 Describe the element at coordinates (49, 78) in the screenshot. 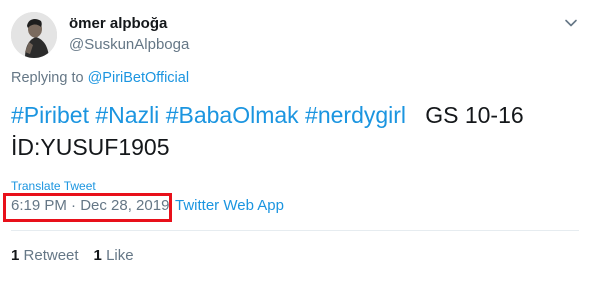

I see `replying-to-label: Replying to` at that location.